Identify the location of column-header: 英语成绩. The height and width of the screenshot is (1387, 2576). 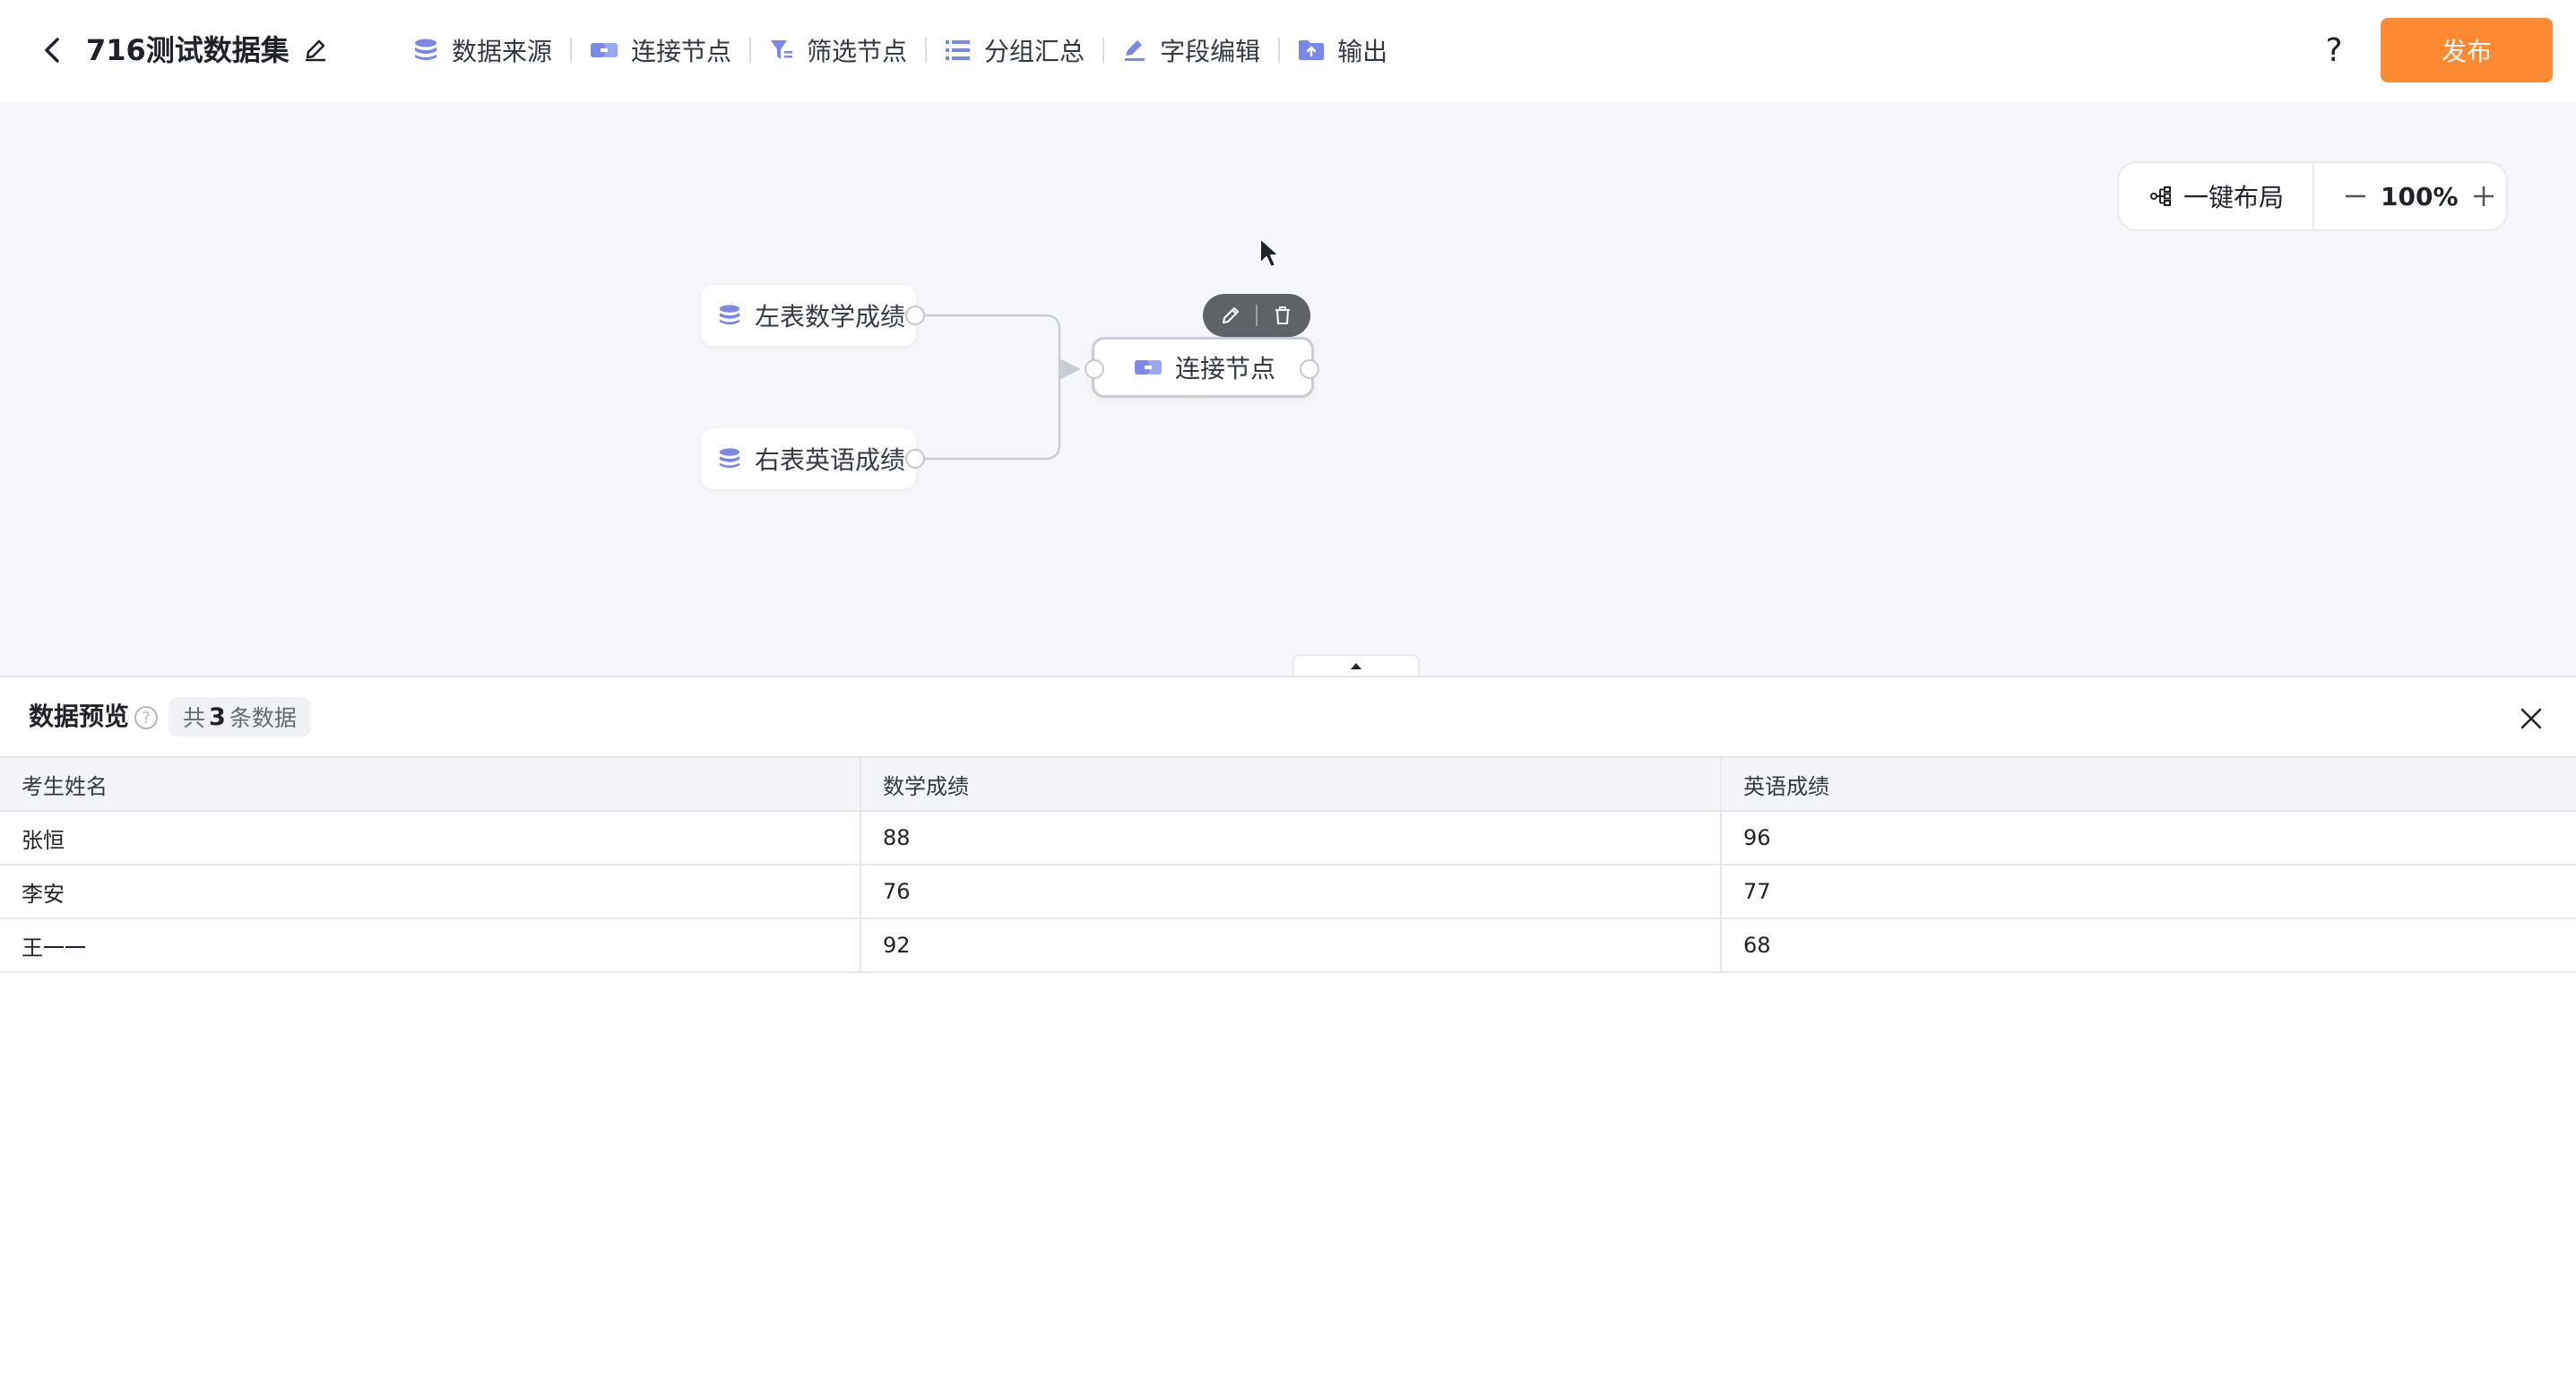
(2148, 784).